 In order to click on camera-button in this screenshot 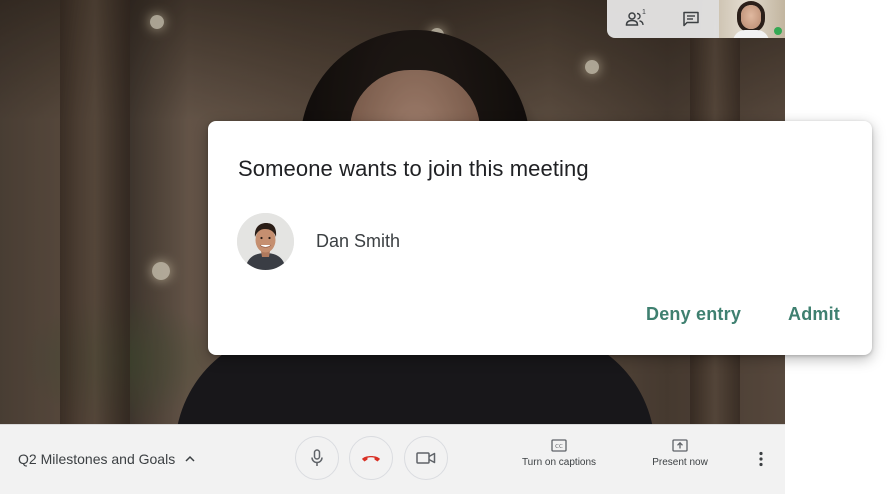, I will do `click(426, 458)`.